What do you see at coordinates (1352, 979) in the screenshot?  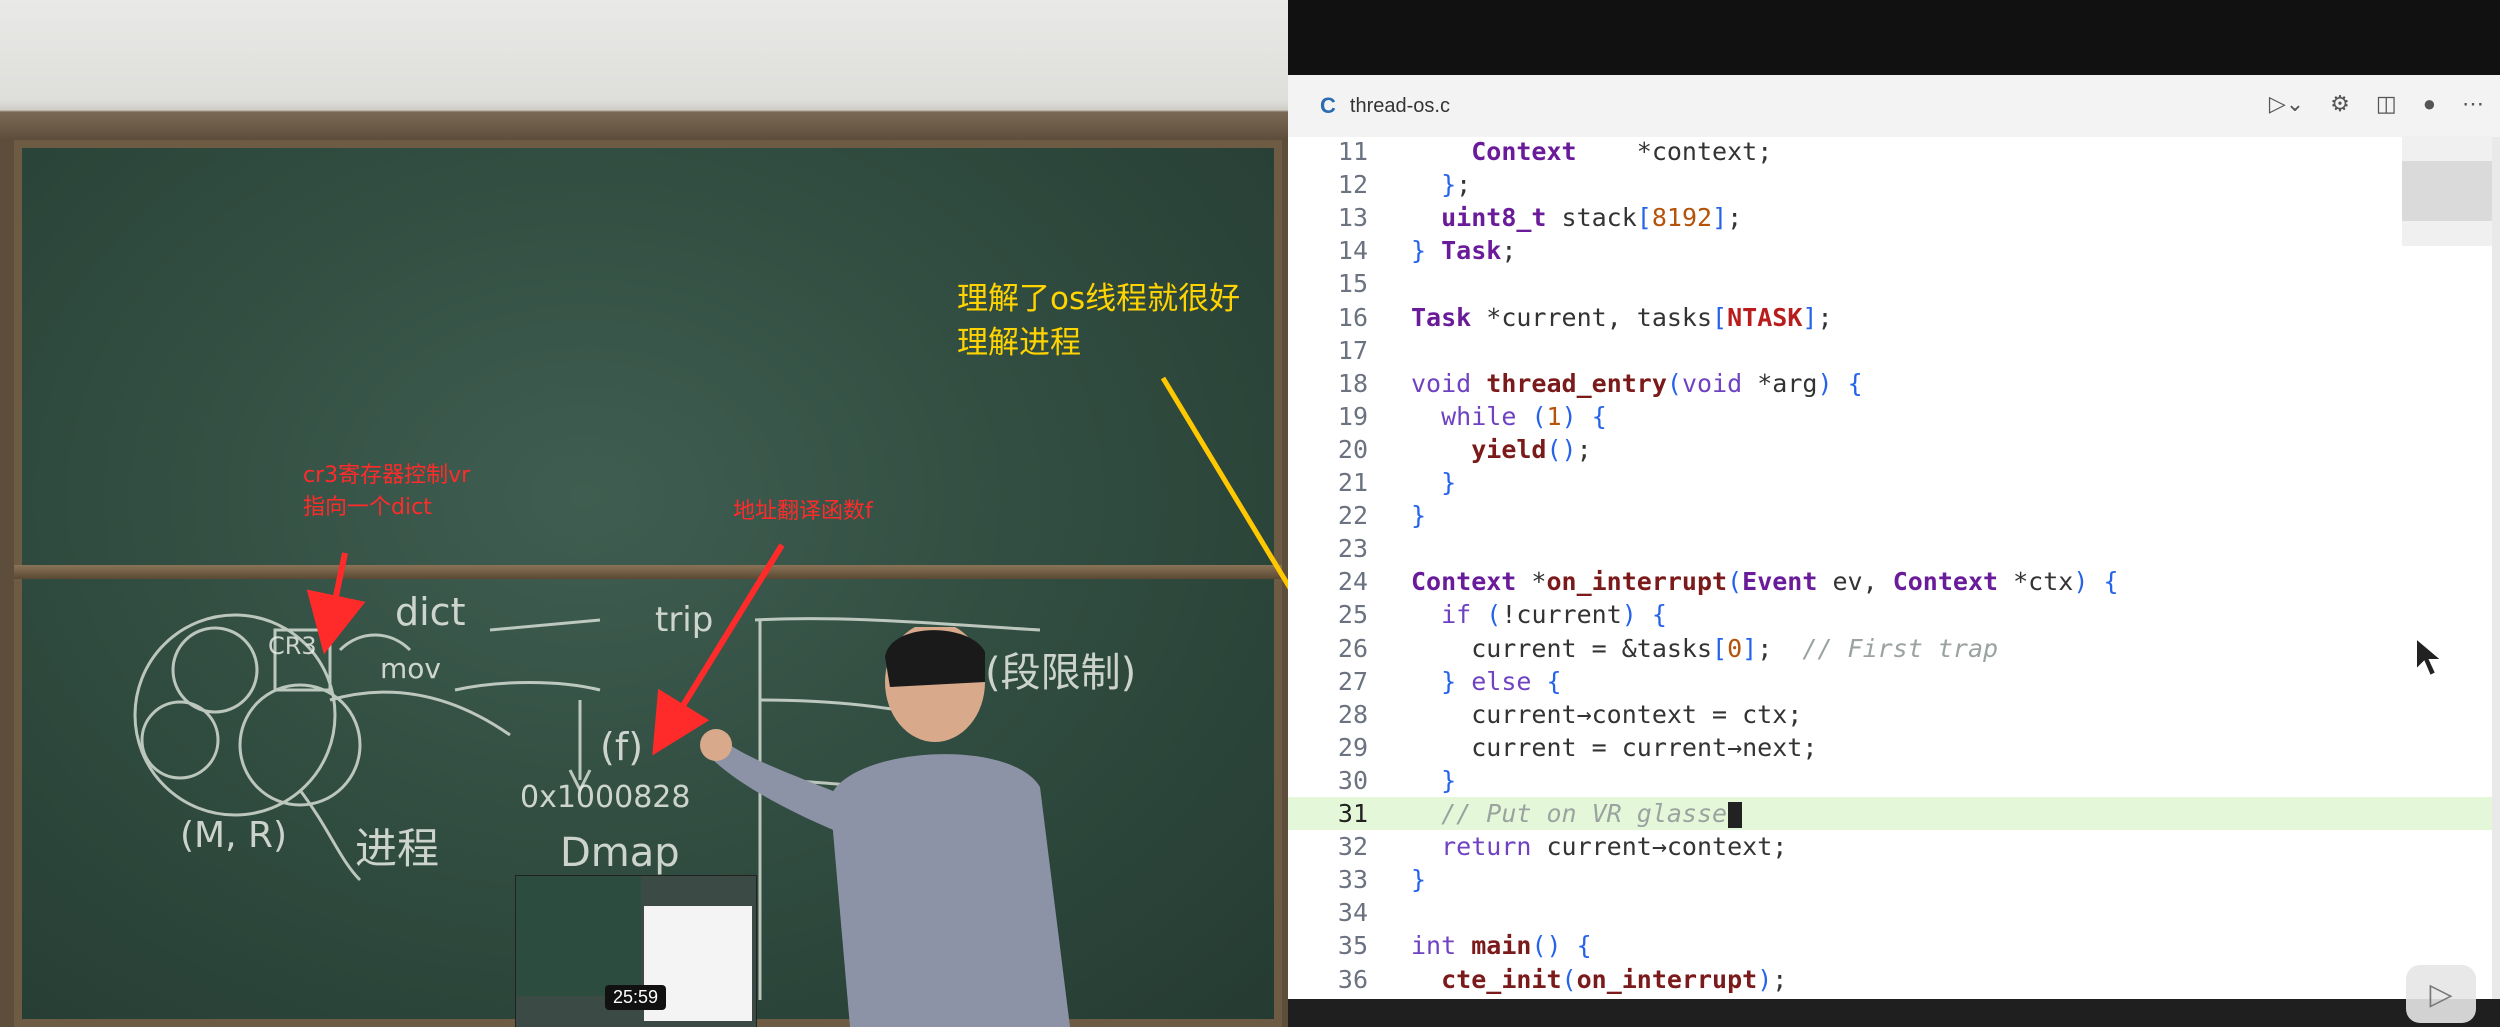 I see `line-number: 36` at bounding box center [1352, 979].